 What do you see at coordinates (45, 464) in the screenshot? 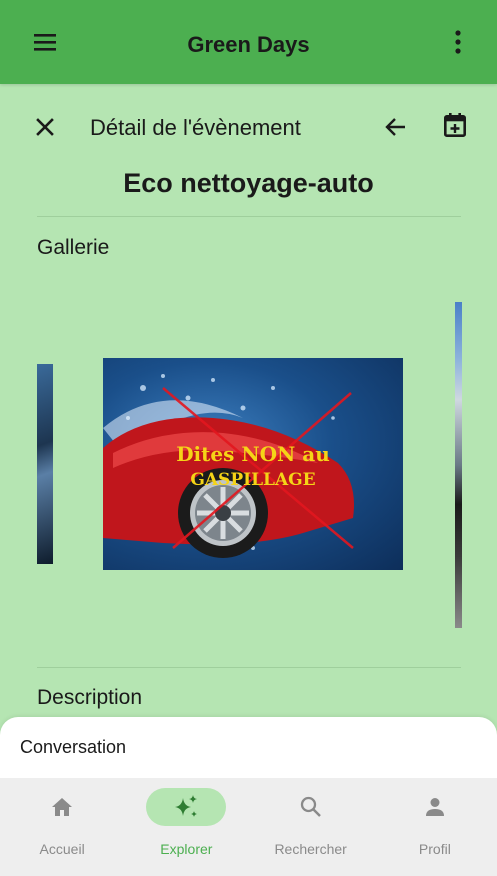
I see `gallery-image-previous` at bounding box center [45, 464].